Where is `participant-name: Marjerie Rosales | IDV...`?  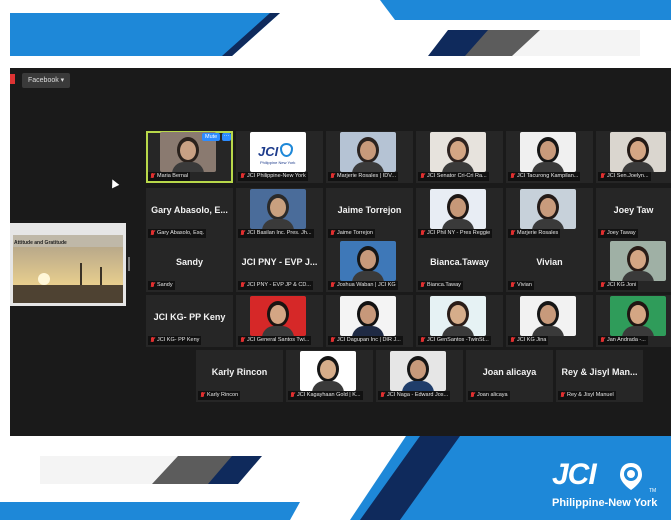 participant-name: Marjerie Rosales | IDV... is located at coordinates (366, 176).